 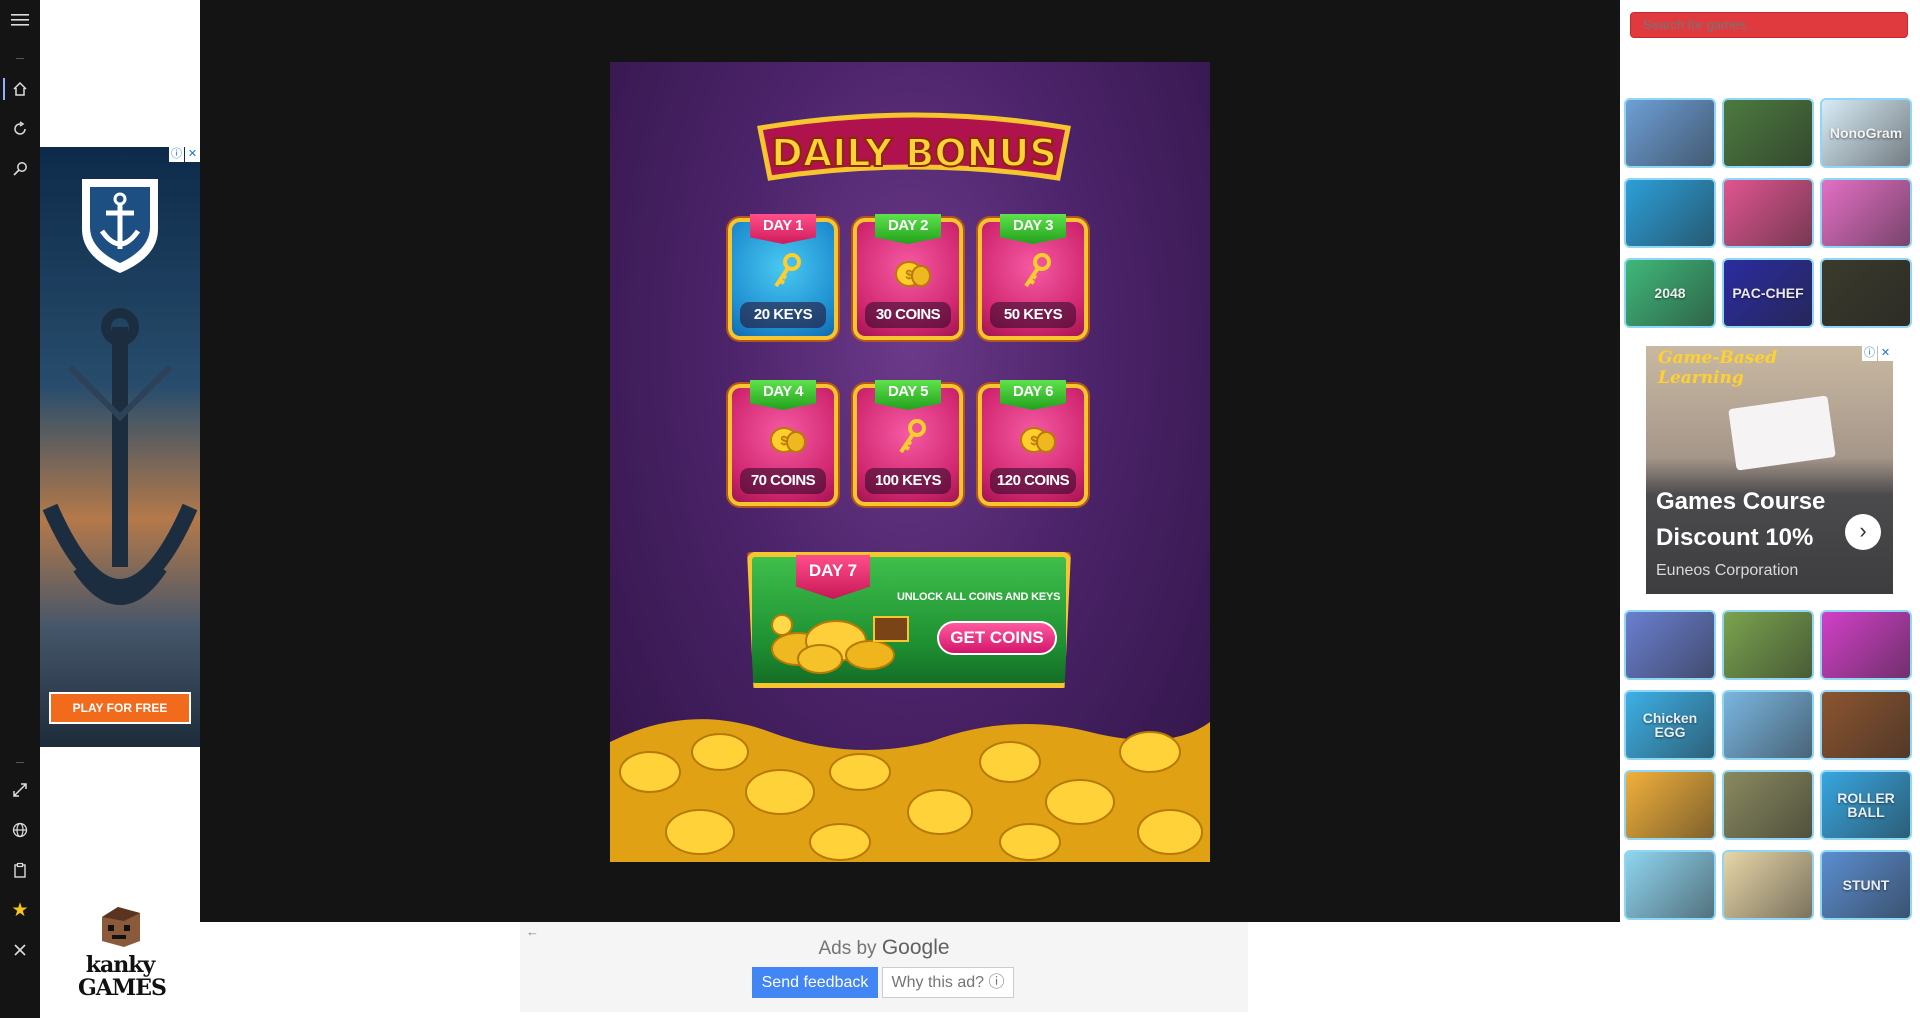 I want to click on day-card-2: DAY 2 $30 COINS, so click(x=908, y=277).